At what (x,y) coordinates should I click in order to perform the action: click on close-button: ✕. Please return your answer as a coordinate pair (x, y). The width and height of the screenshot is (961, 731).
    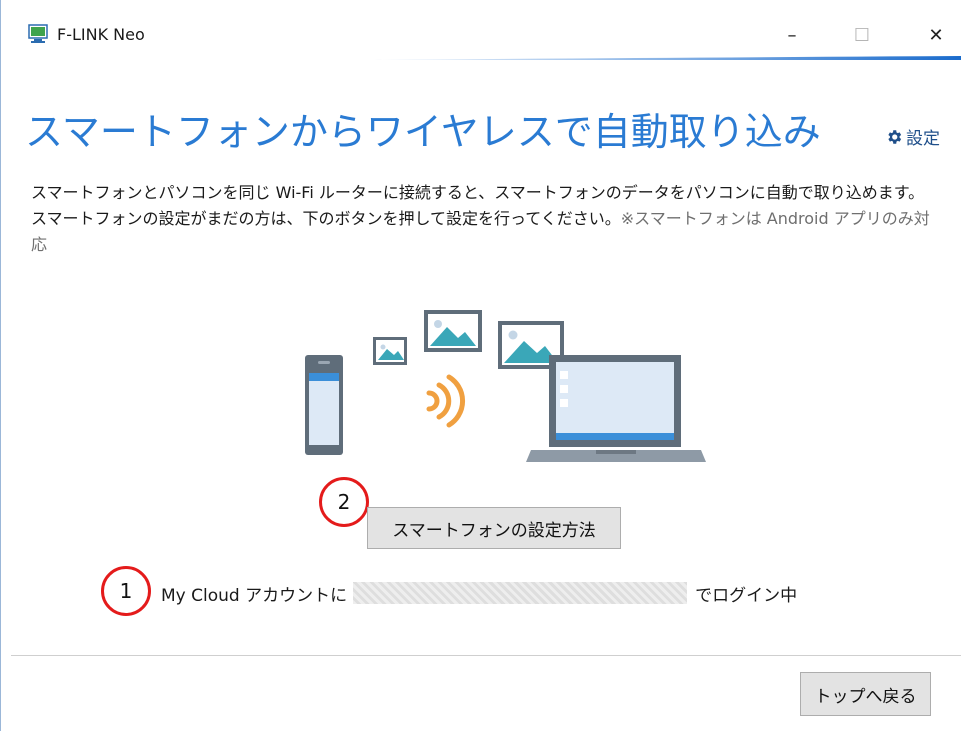
    Looking at the image, I should click on (936, 35).